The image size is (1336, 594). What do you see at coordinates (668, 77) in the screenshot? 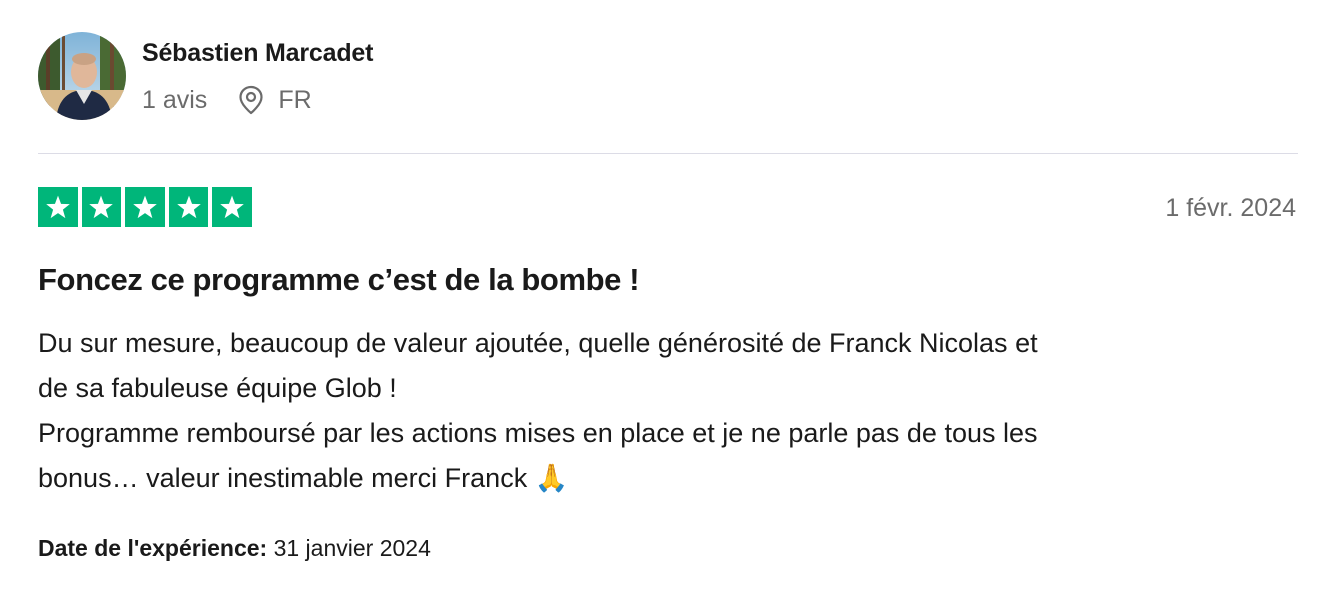
I see `reviewer-header: Sébastien Marcadet 1 avis FR` at bounding box center [668, 77].